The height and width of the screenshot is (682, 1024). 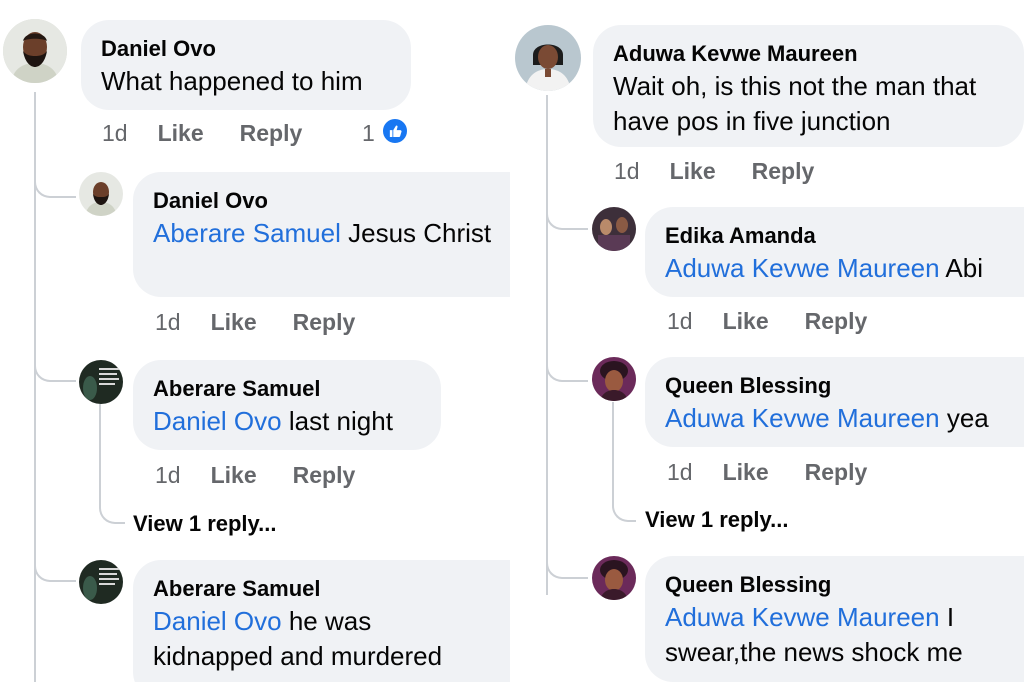 I want to click on reply-author: Edika Amanda, so click(x=835, y=236).